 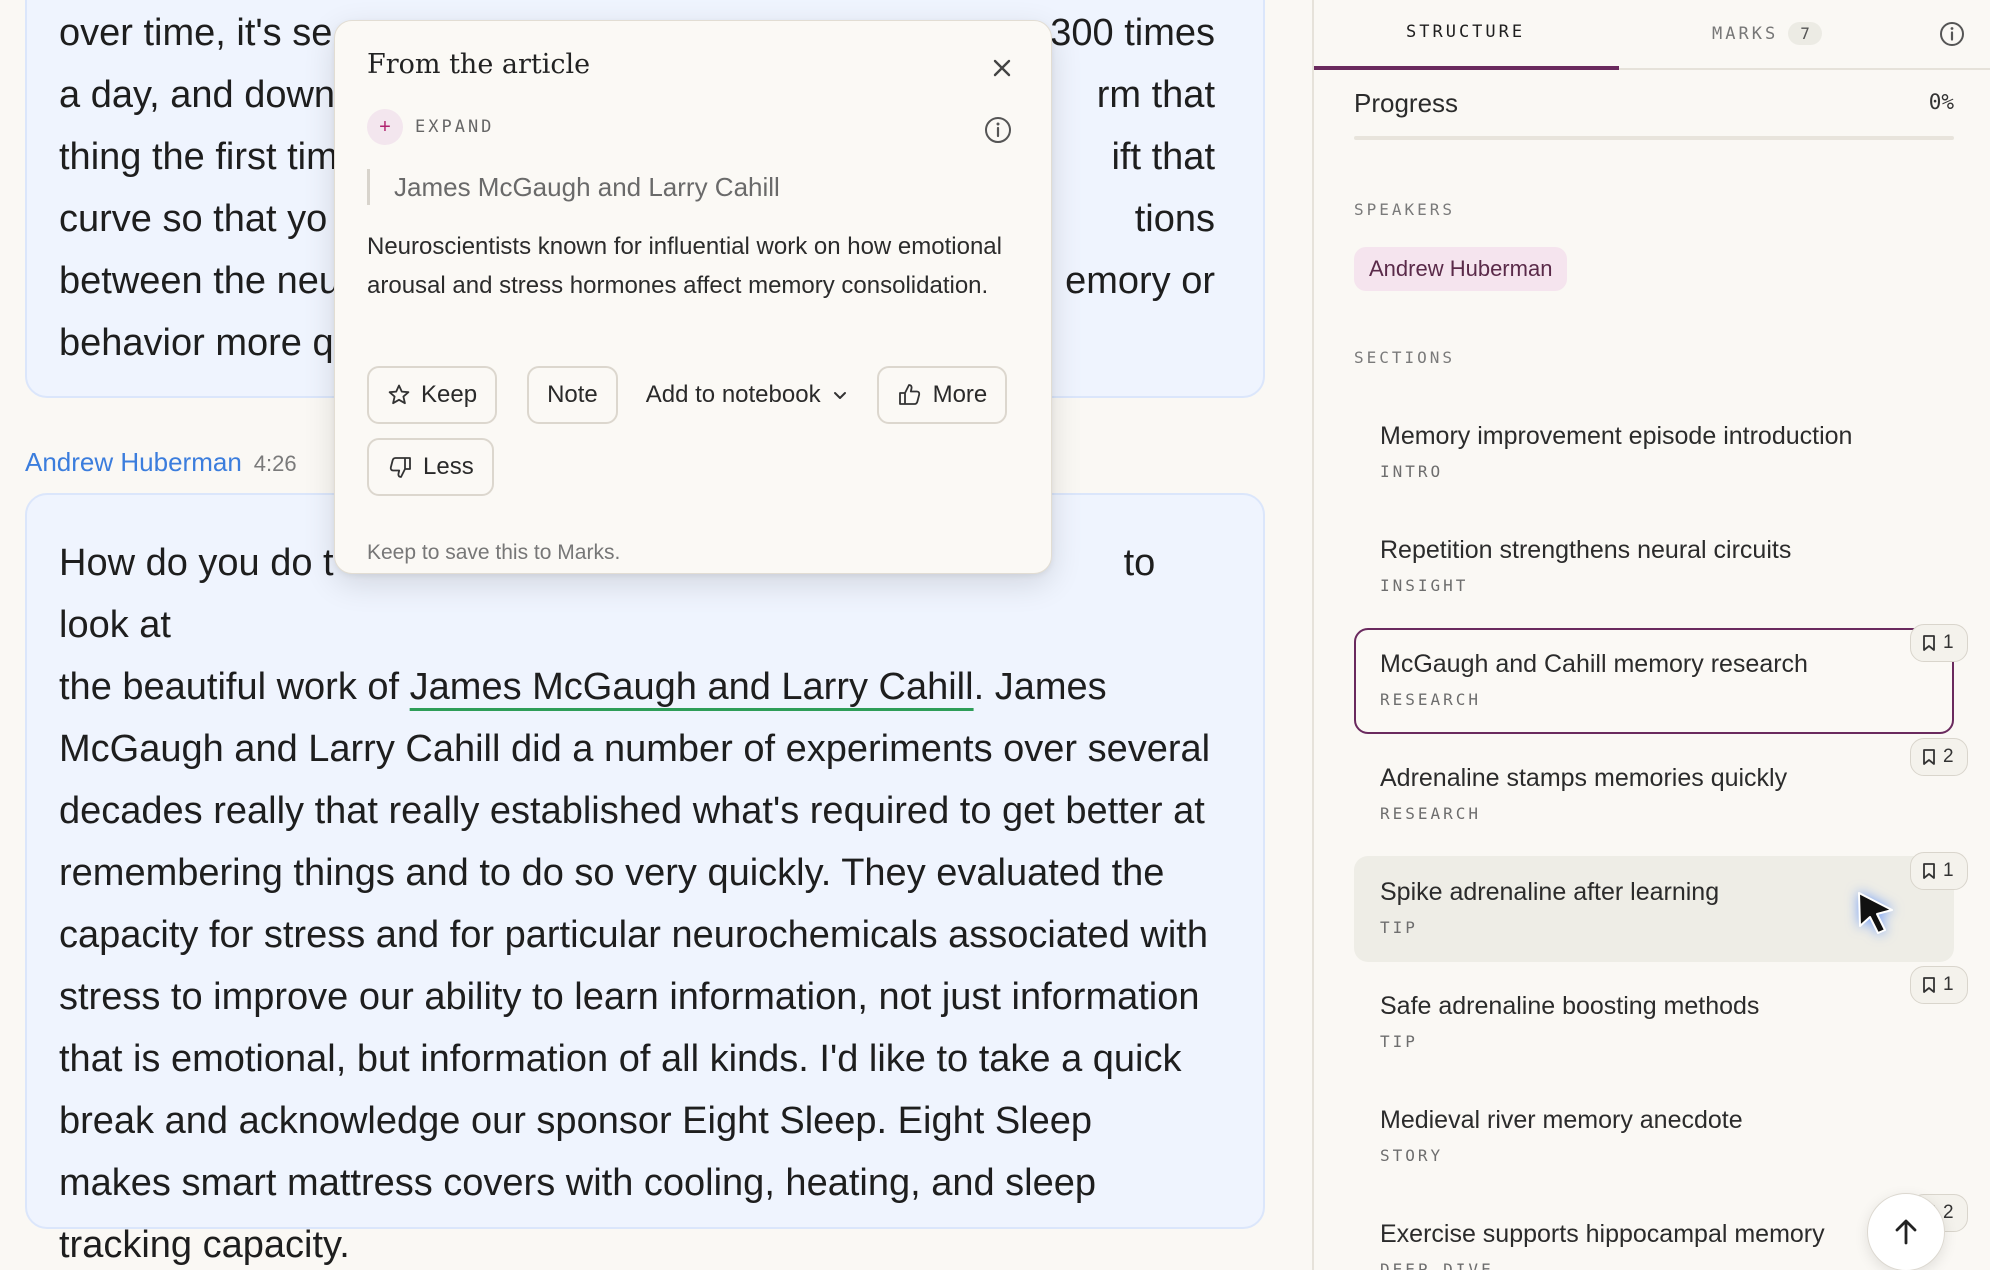 I want to click on less-button: Less, so click(x=430, y=467).